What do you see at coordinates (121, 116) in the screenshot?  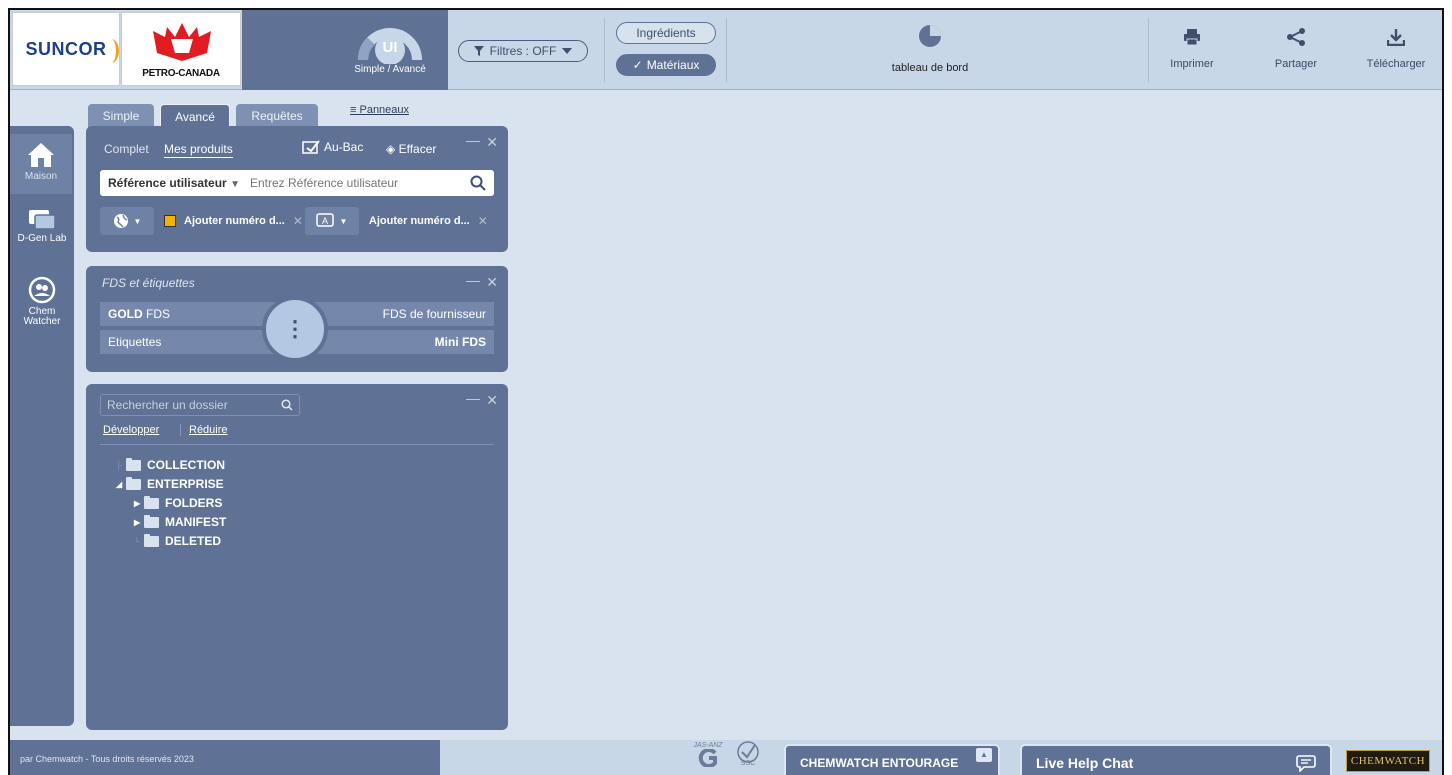 I see `tab-simple: Simple` at bounding box center [121, 116].